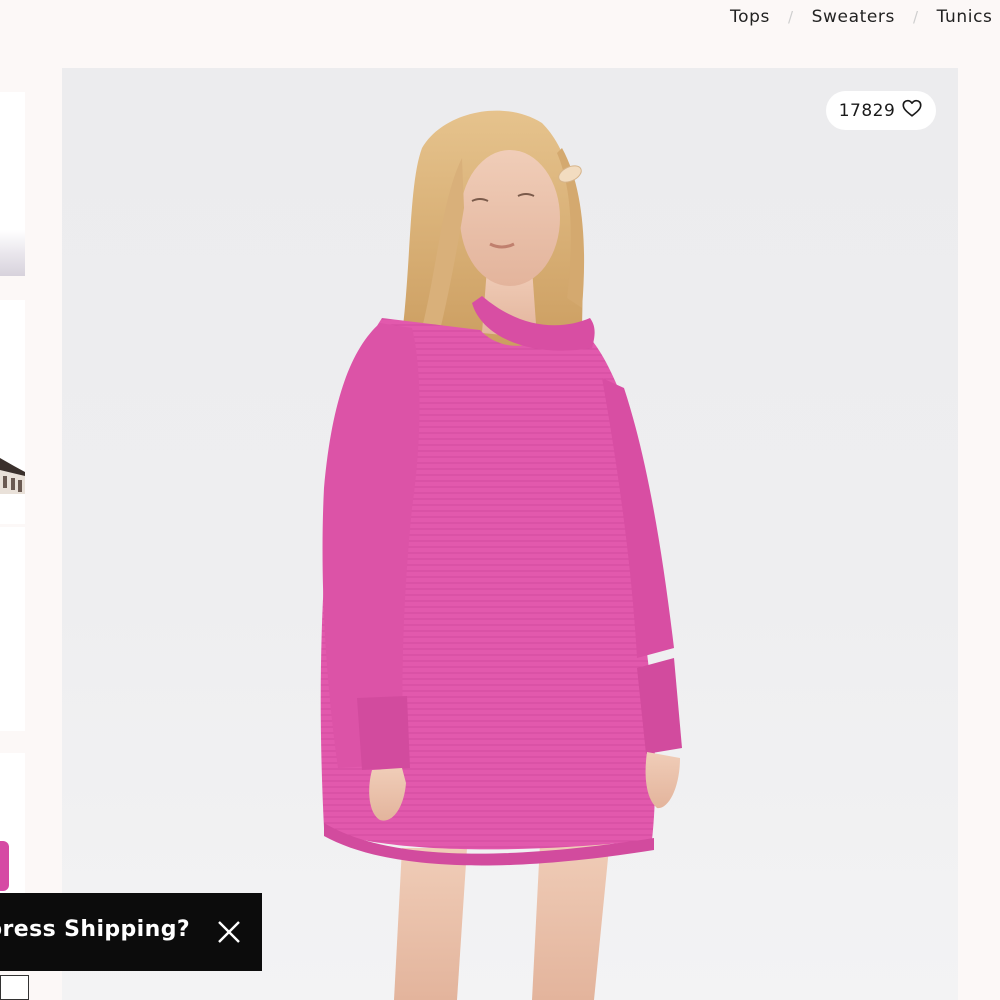  I want to click on breadcrumb-tunics: Tunics, so click(965, 17).